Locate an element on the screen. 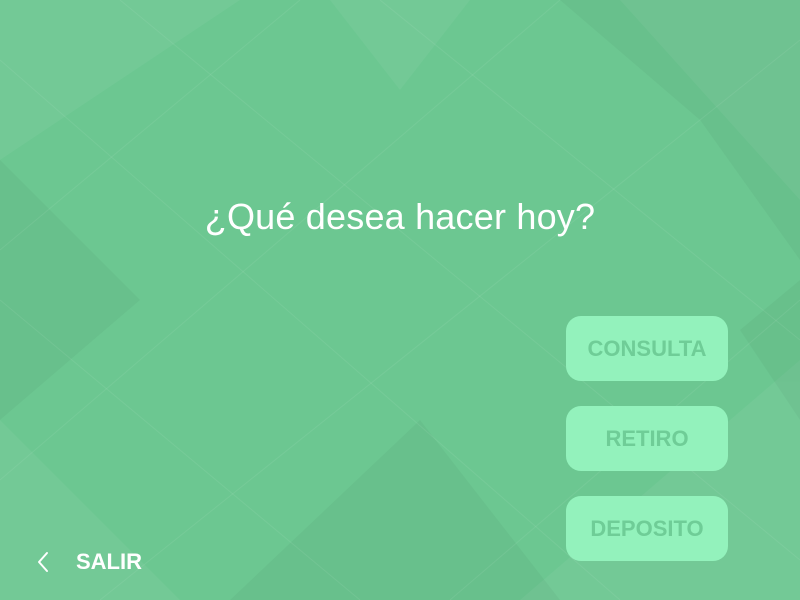 This screenshot has width=800, height=600. exit-button: SALIR is located at coordinates (88, 562).